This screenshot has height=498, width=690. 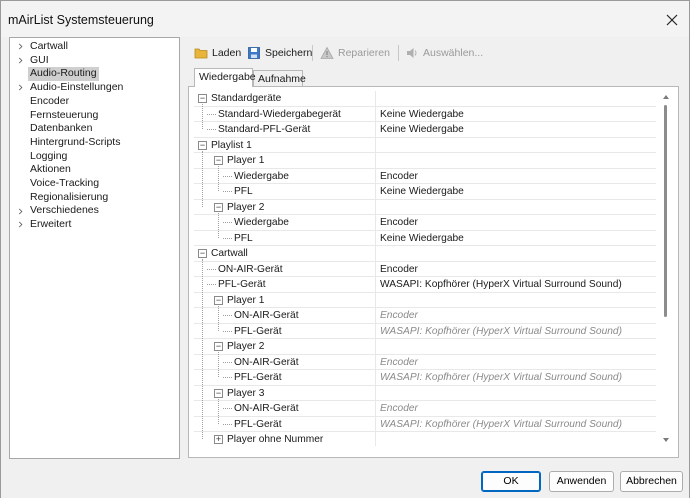 What do you see at coordinates (672, 20) in the screenshot?
I see `close-button` at bounding box center [672, 20].